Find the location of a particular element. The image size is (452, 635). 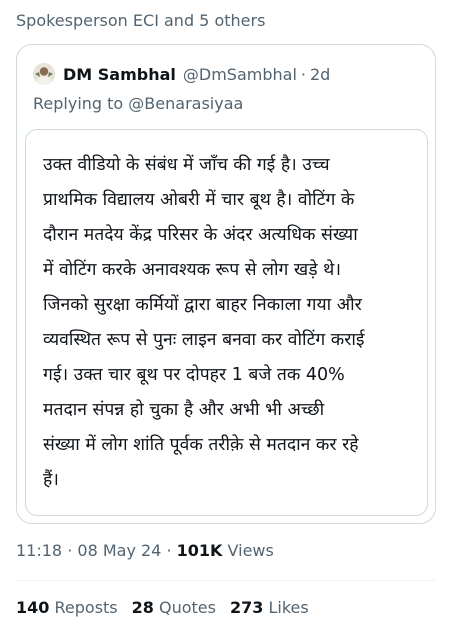

author-handle: @DmSambhal is located at coordinates (240, 74).